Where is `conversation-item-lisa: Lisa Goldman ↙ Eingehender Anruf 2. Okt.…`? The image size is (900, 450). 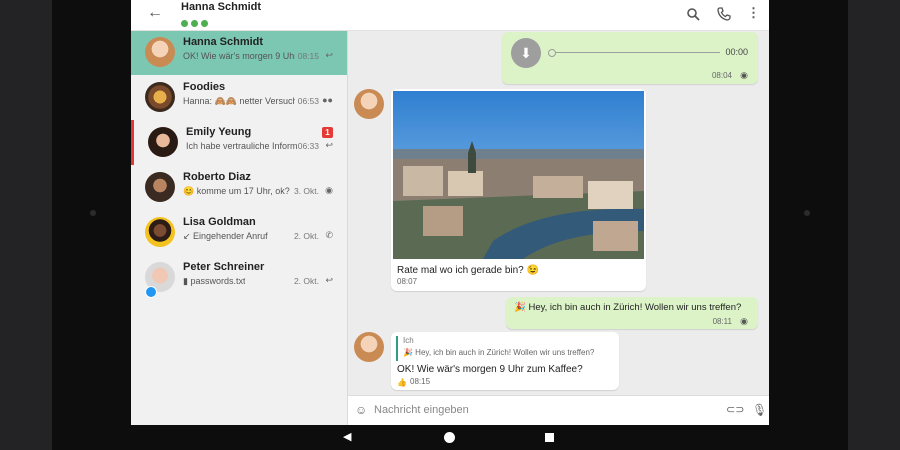
conversation-item-lisa: Lisa Goldman ↙ Eingehender Anruf 2. Okt.… is located at coordinates (239, 232).